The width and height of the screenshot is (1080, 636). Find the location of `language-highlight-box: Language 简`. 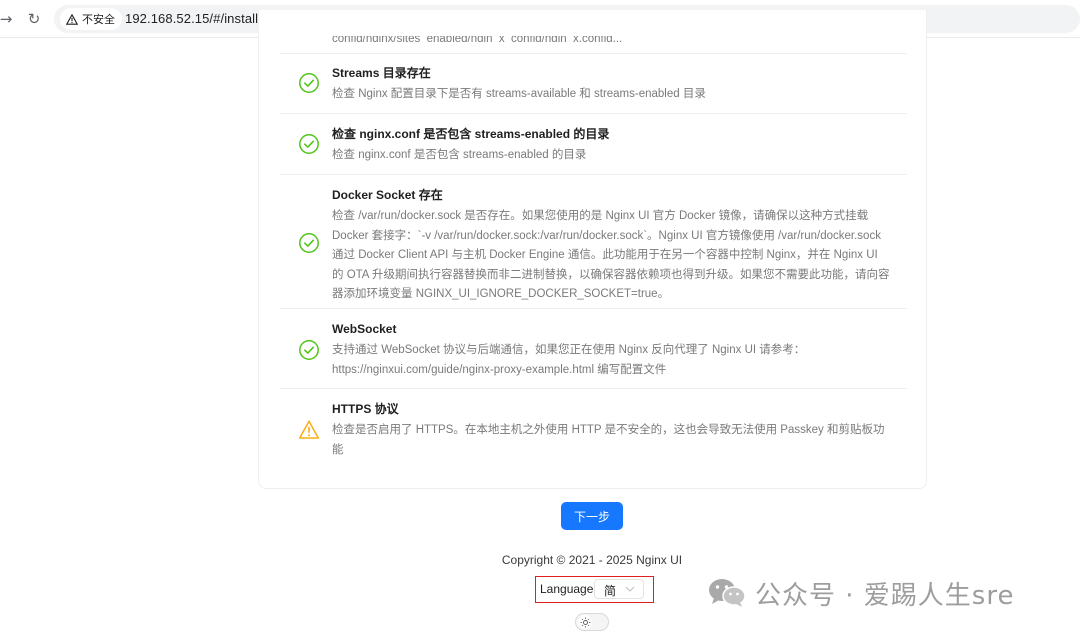

language-highlight-box: Language 简 is located at coordinates (594, 589).